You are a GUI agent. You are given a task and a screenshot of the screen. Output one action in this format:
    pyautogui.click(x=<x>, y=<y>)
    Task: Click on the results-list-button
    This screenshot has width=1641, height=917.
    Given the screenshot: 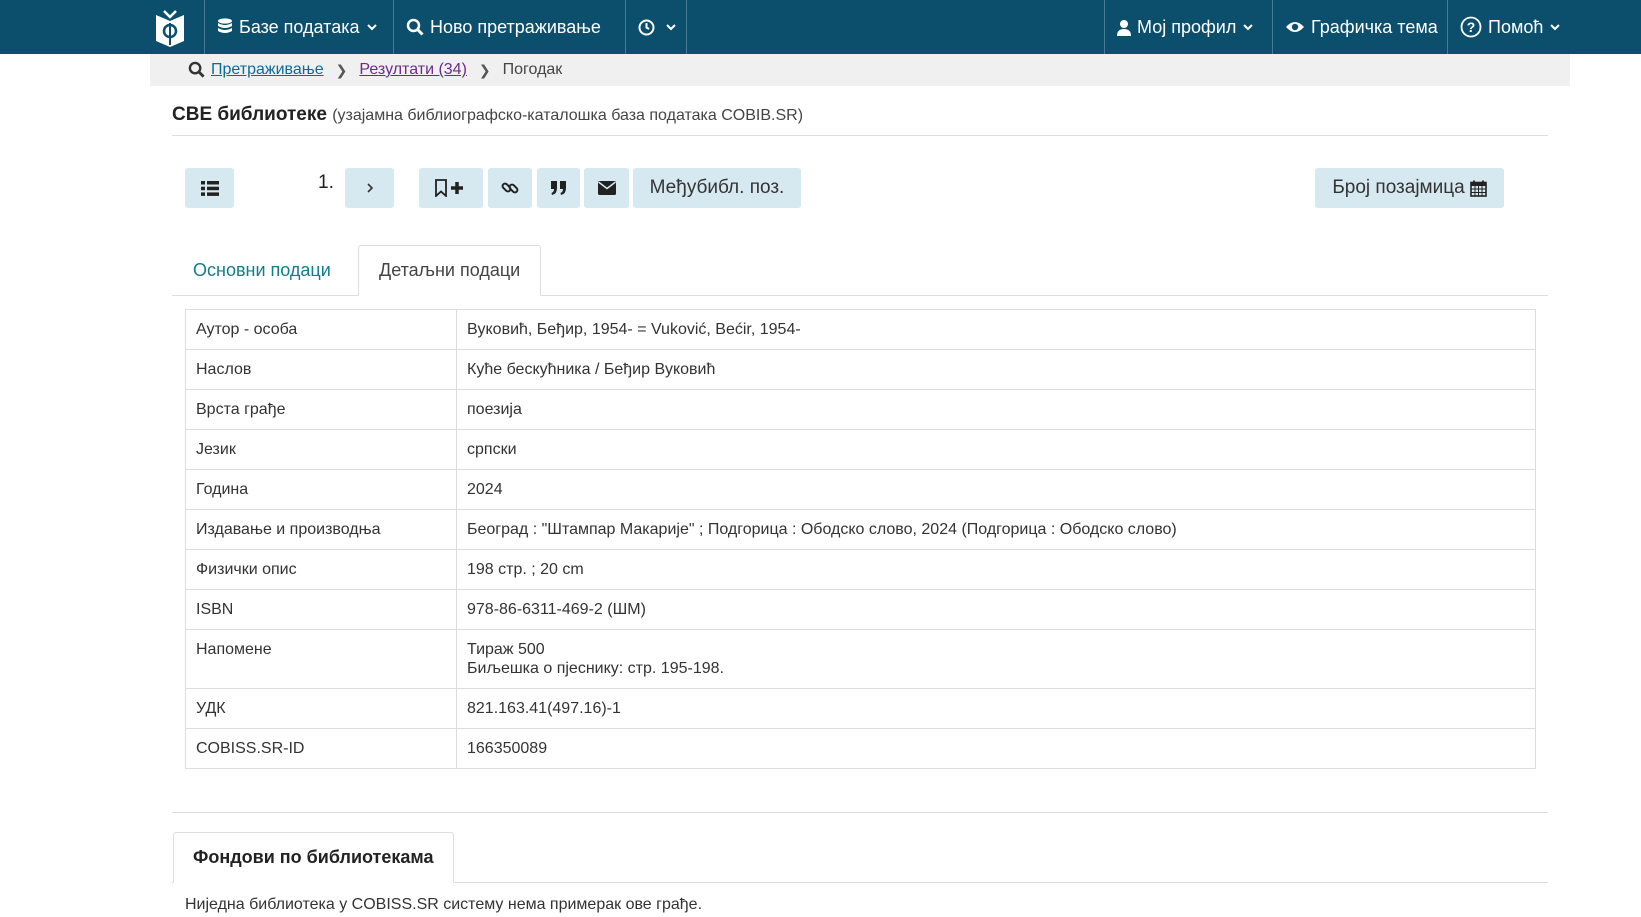 What is the action you would take?
    pyautogui.click(x=209, y=188)
    